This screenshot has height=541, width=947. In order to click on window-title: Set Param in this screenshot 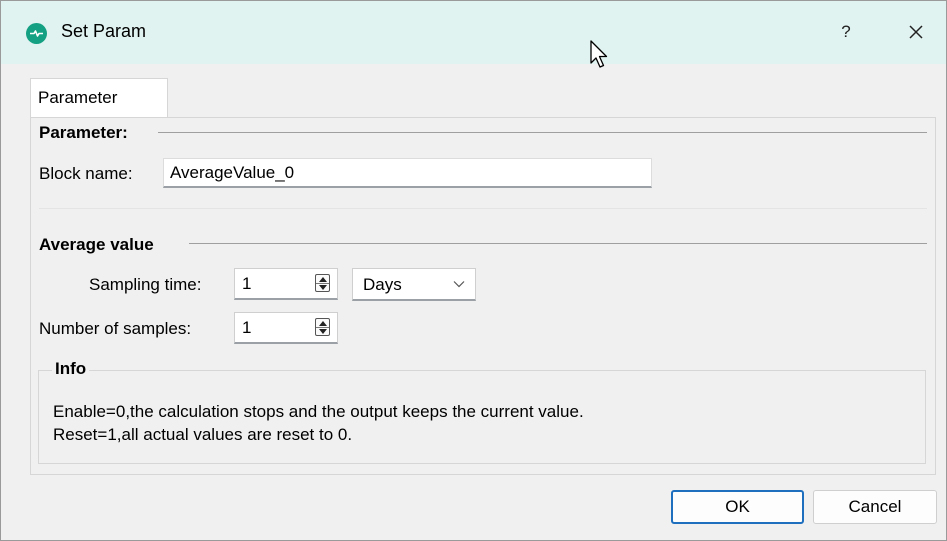, I will do `click(104, 31)`.